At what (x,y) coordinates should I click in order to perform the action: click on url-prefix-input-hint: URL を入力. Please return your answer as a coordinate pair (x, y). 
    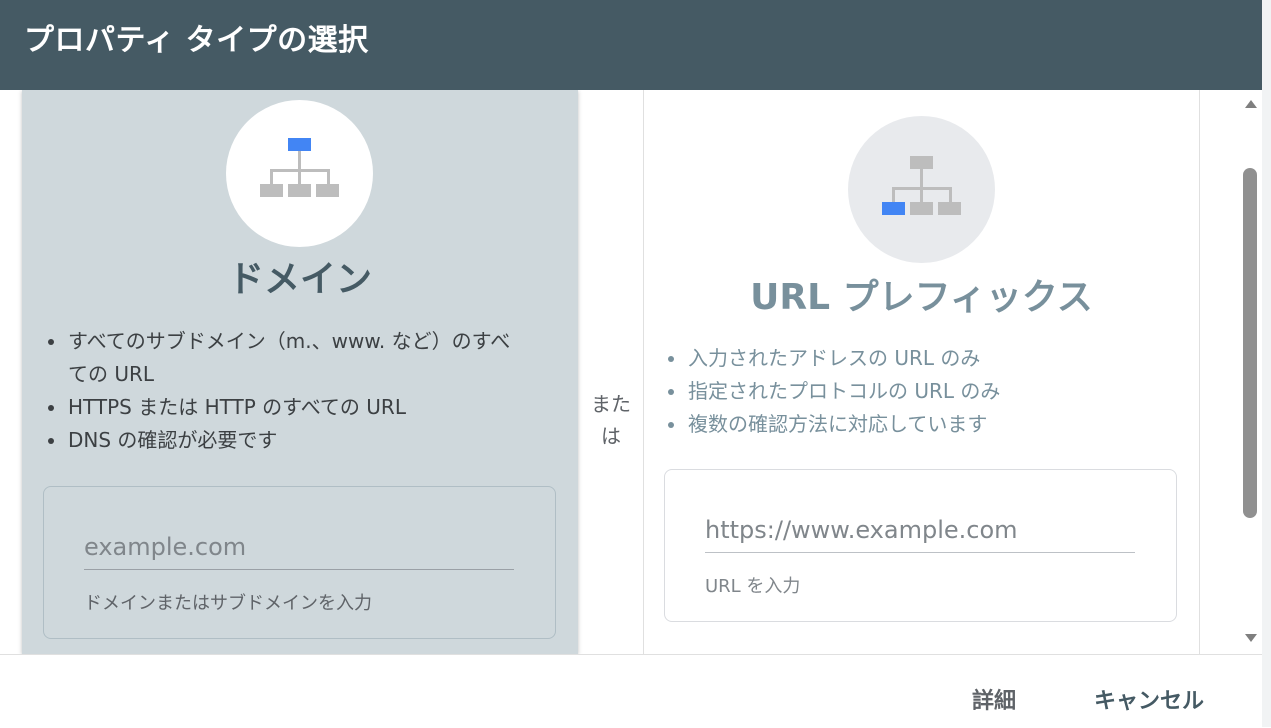
    Looking at the image, I should click on (753, 586).